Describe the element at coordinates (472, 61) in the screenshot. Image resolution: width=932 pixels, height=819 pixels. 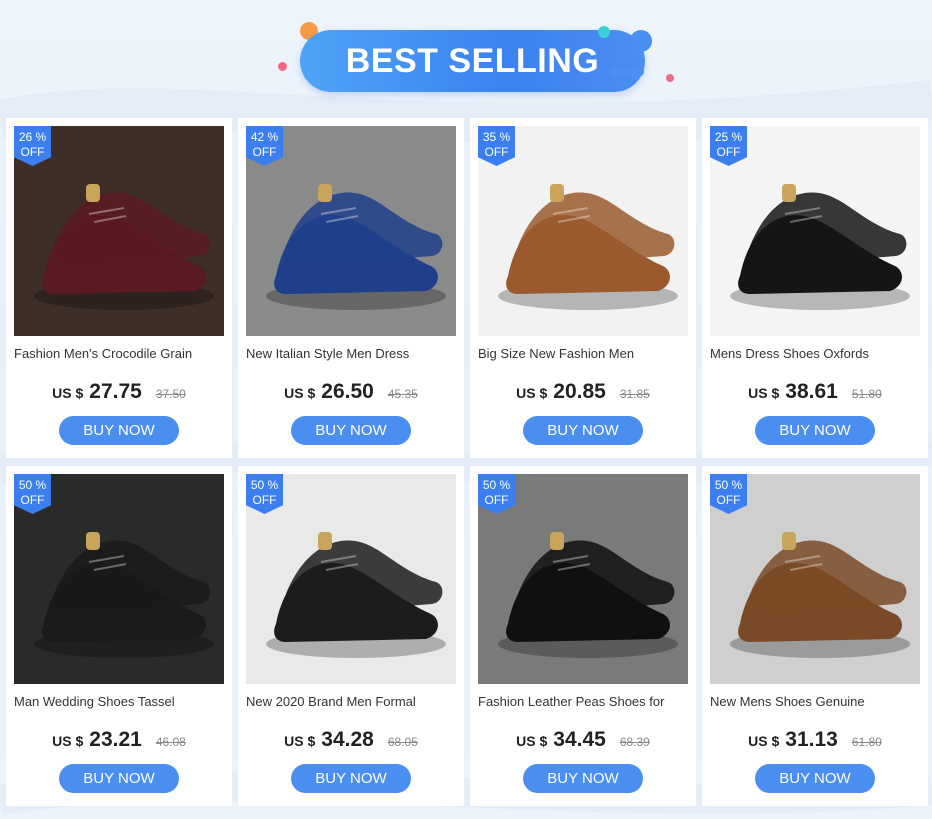
I see `page-title: BEST SELLING` at that location.